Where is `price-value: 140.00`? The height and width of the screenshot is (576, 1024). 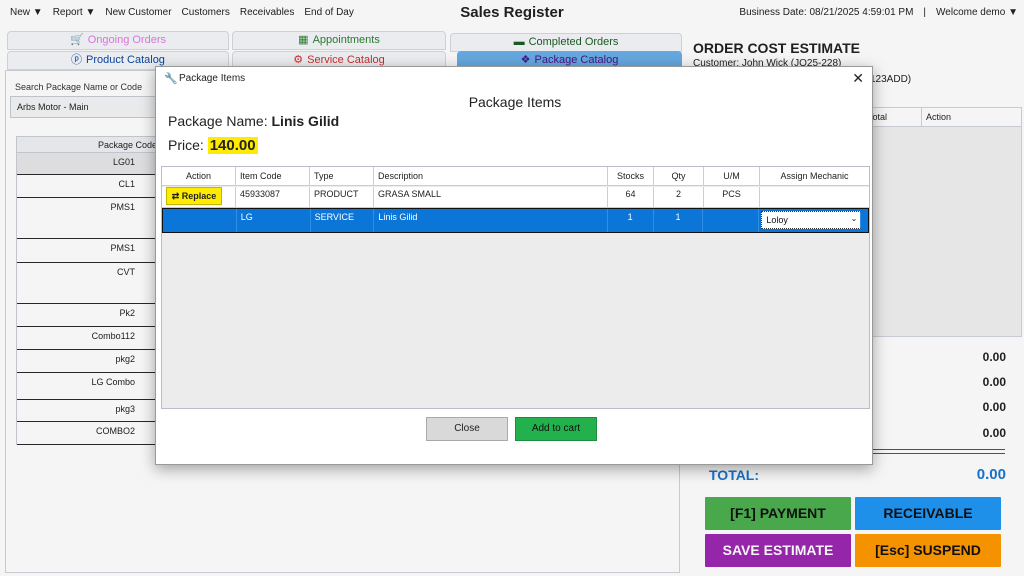 price-value: 140.00 is located at coordinates (232, 145).